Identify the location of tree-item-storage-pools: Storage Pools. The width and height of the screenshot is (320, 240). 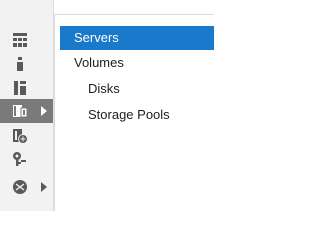
(137, 115).